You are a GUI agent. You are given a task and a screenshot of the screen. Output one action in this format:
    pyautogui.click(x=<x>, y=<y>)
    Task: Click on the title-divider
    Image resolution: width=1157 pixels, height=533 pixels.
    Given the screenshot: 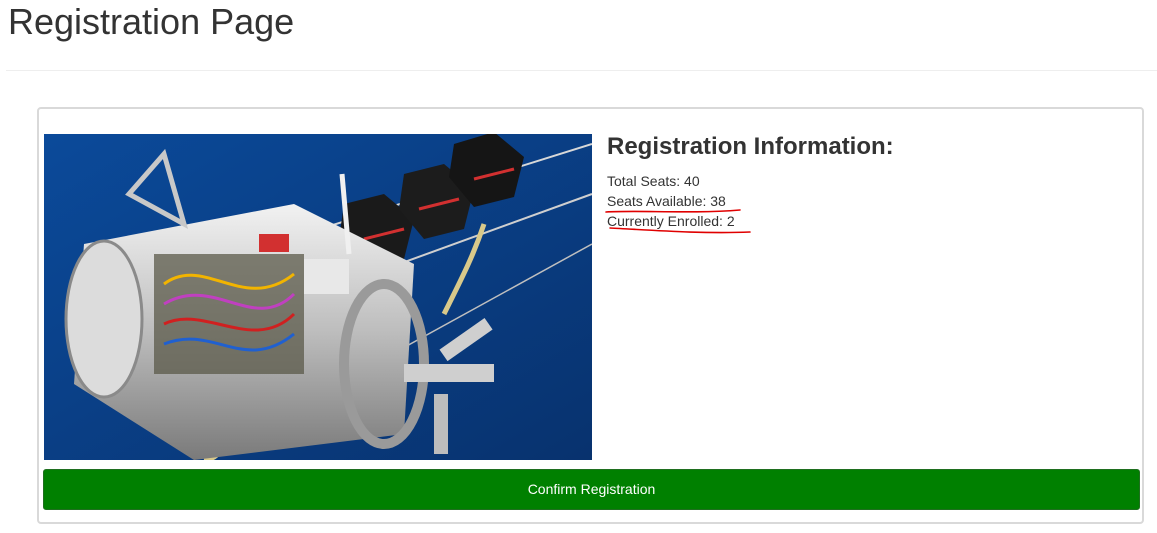 What is the action you would take?
    pyautogui.click(x=581, y=70)
    